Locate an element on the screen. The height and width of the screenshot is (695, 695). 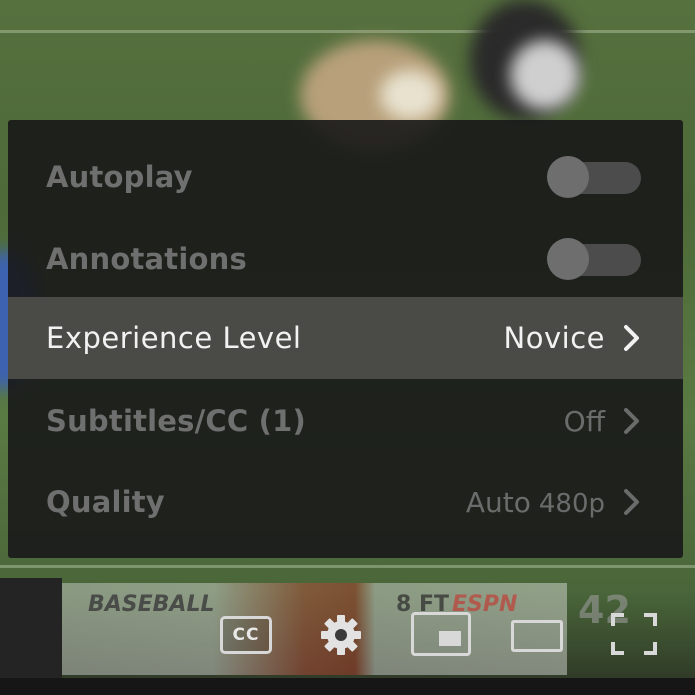
annotations-toggle is located at coordinates (595, 259).